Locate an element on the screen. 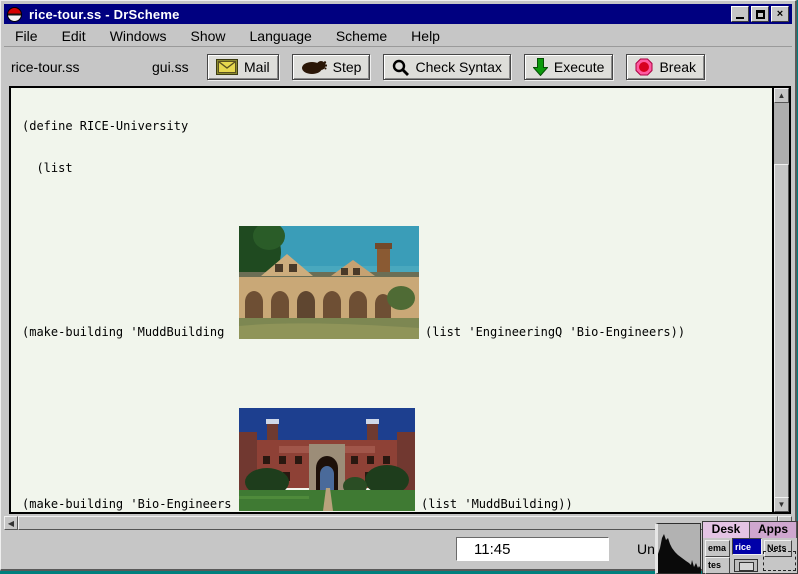 This screenshot has height=574, width=798. scroll-left-arrow-icon: ◀ is located at coordinates (11, 523).